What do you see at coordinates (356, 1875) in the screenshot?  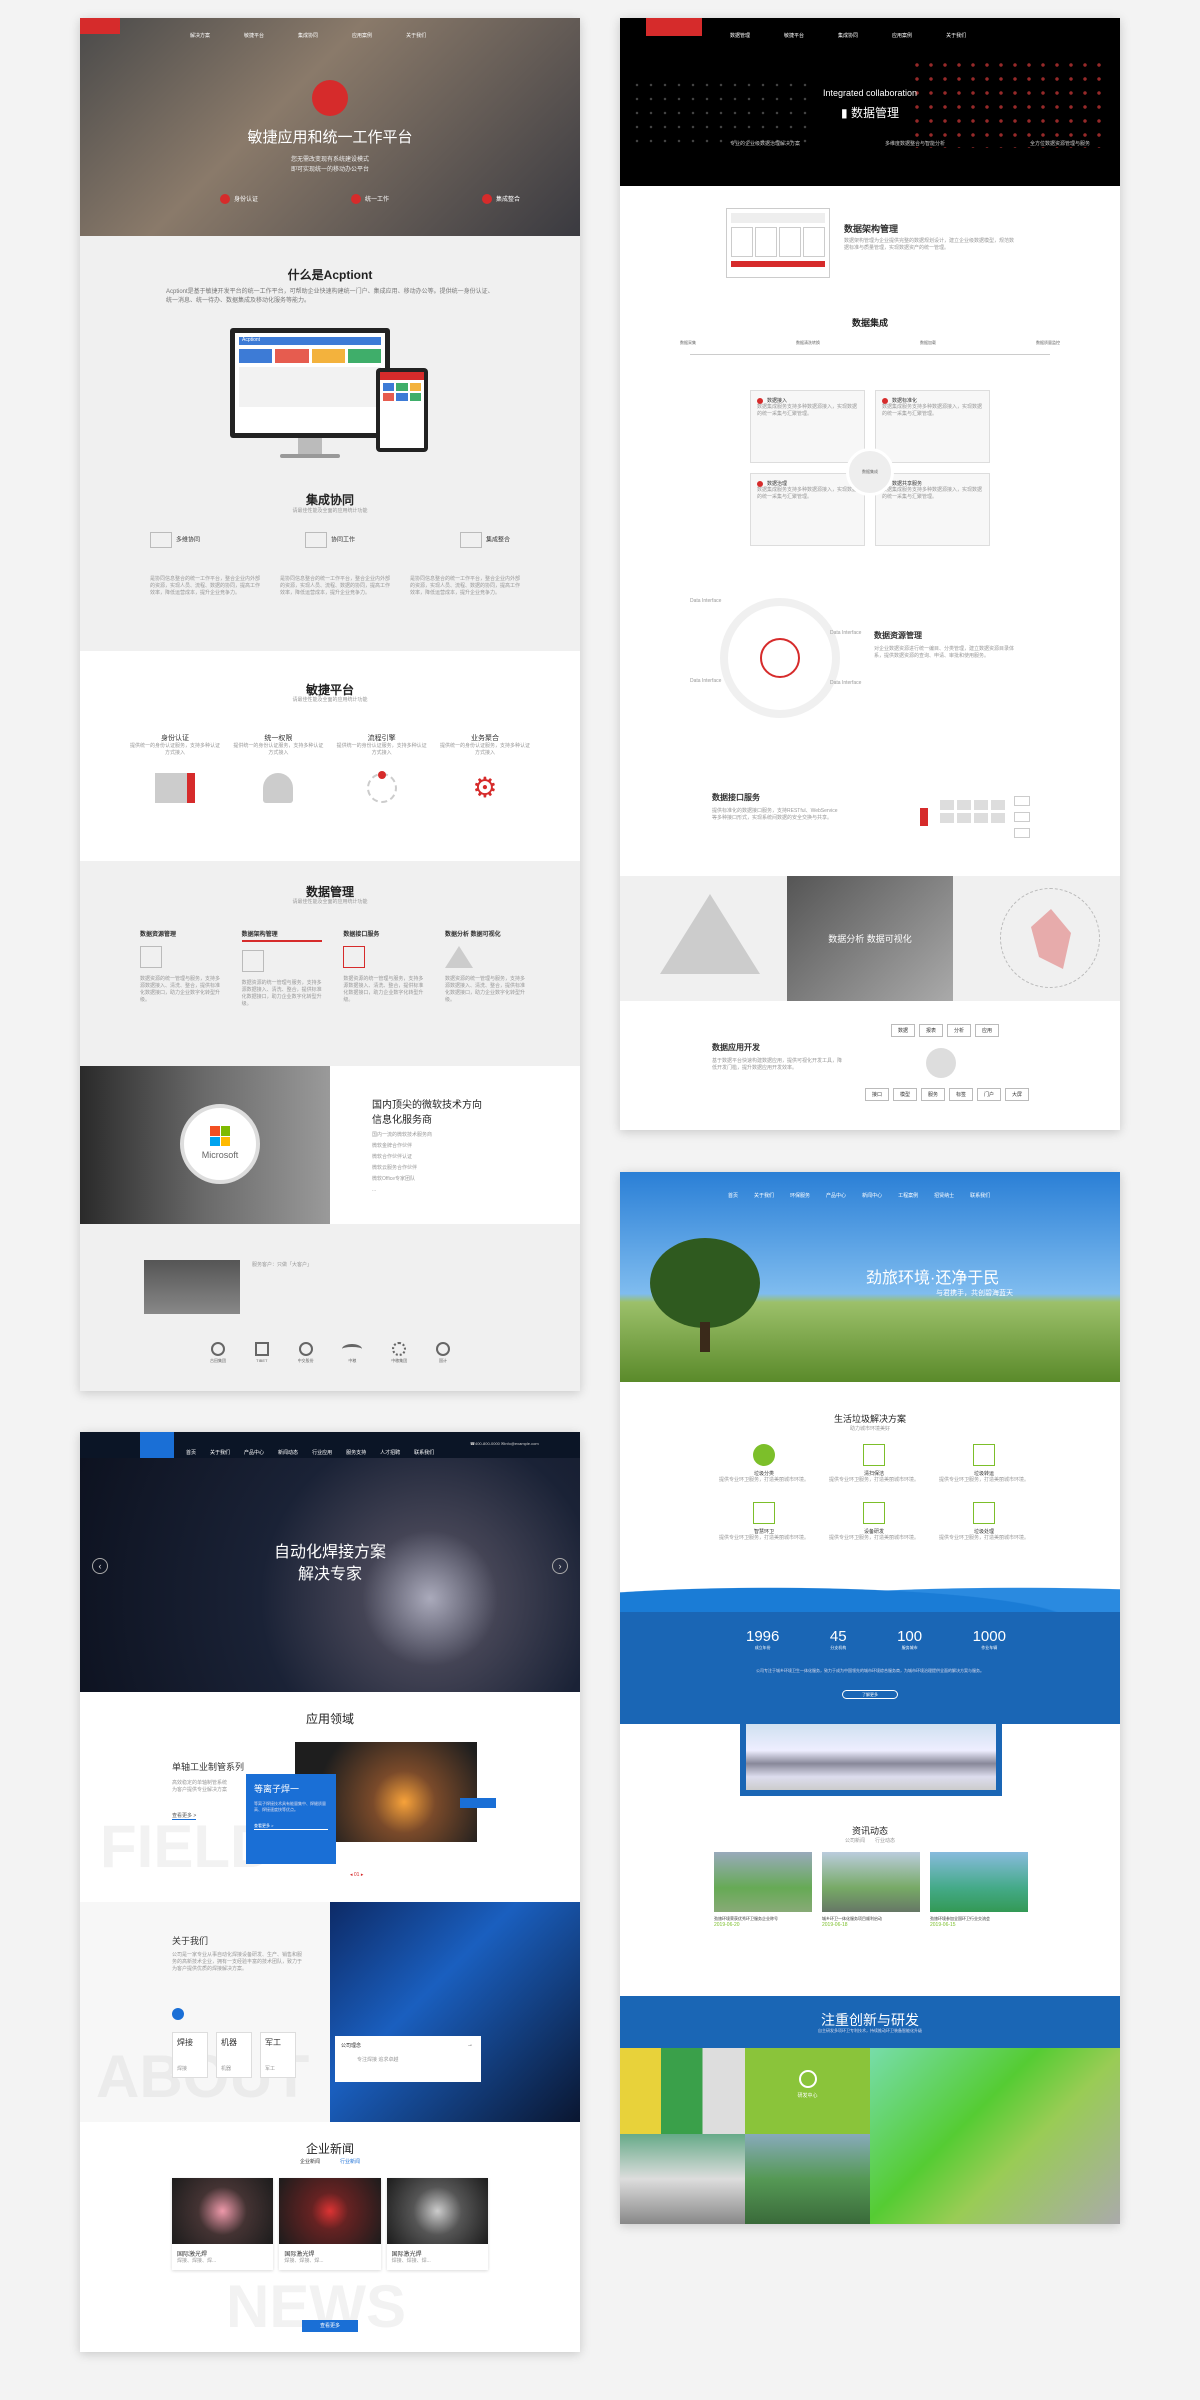 I see `field-pager: ◂ 01 ▸` at bounding box center [356, 1875].